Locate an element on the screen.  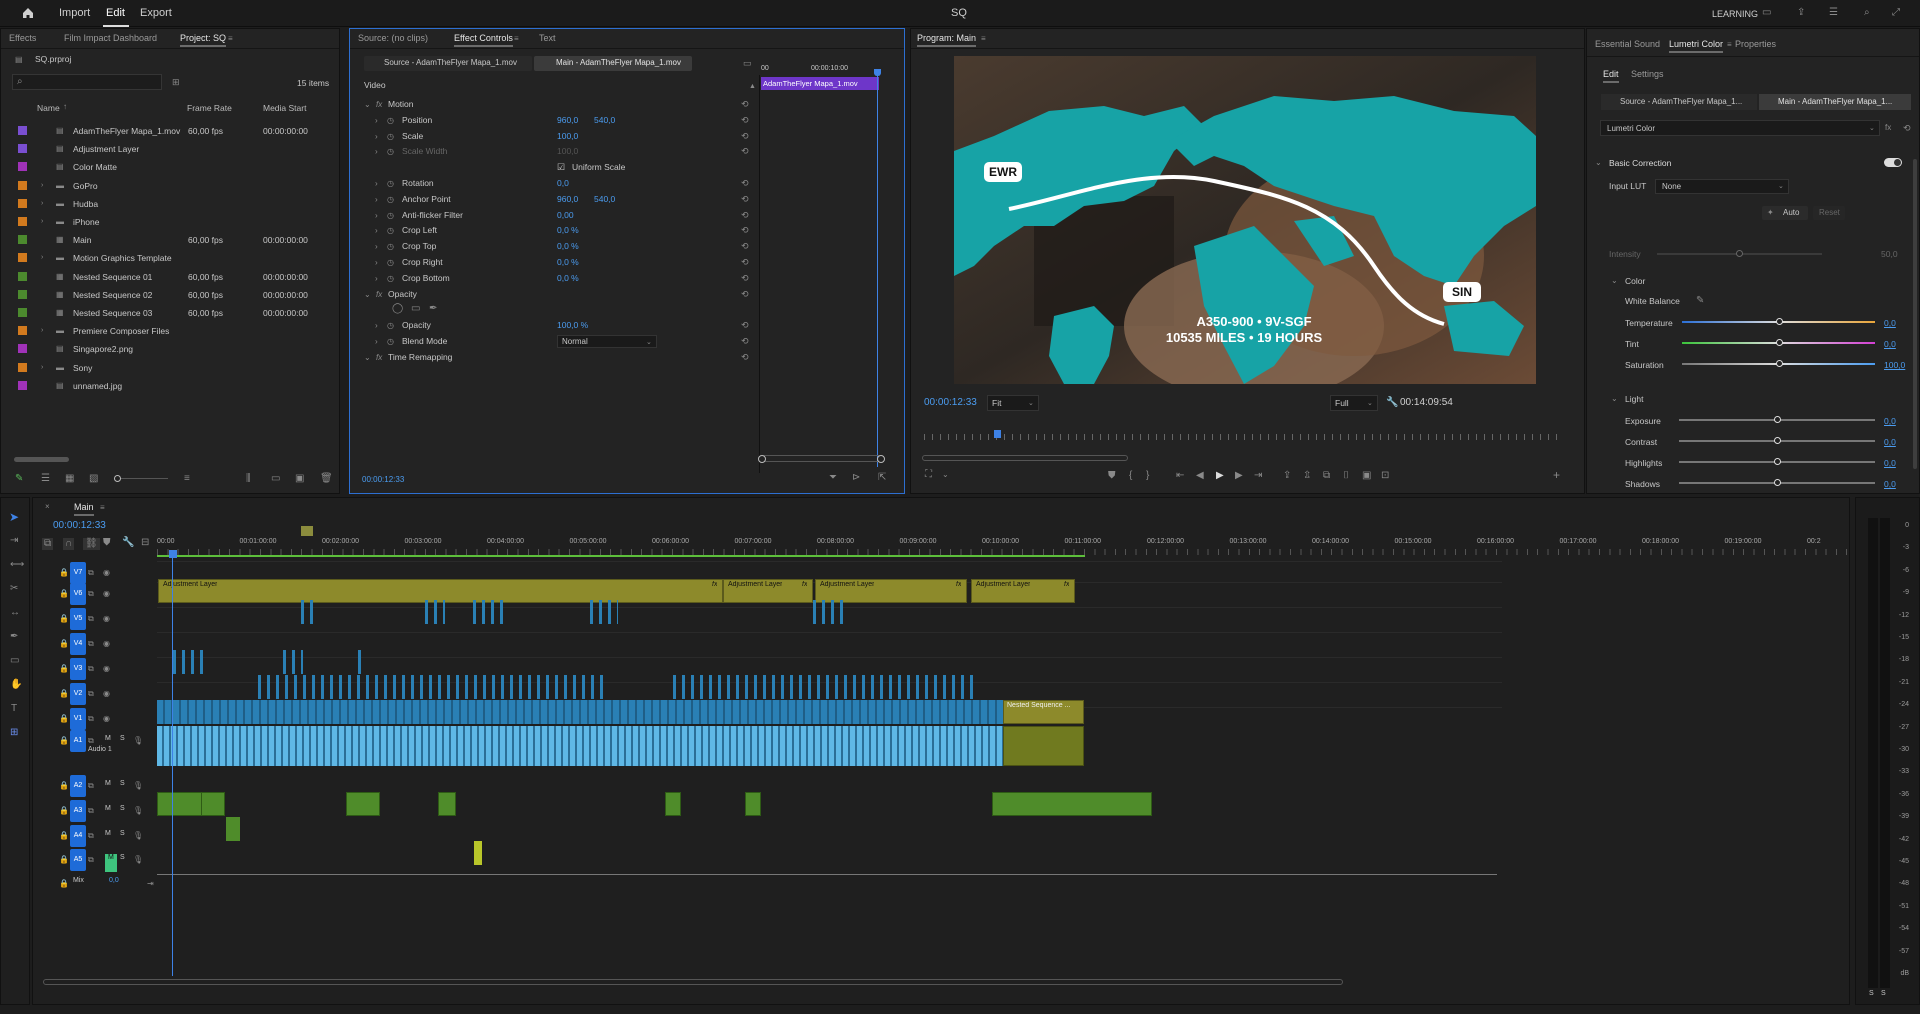
settings-grid-icon: ⛶ is located at coordinates (928, 475).